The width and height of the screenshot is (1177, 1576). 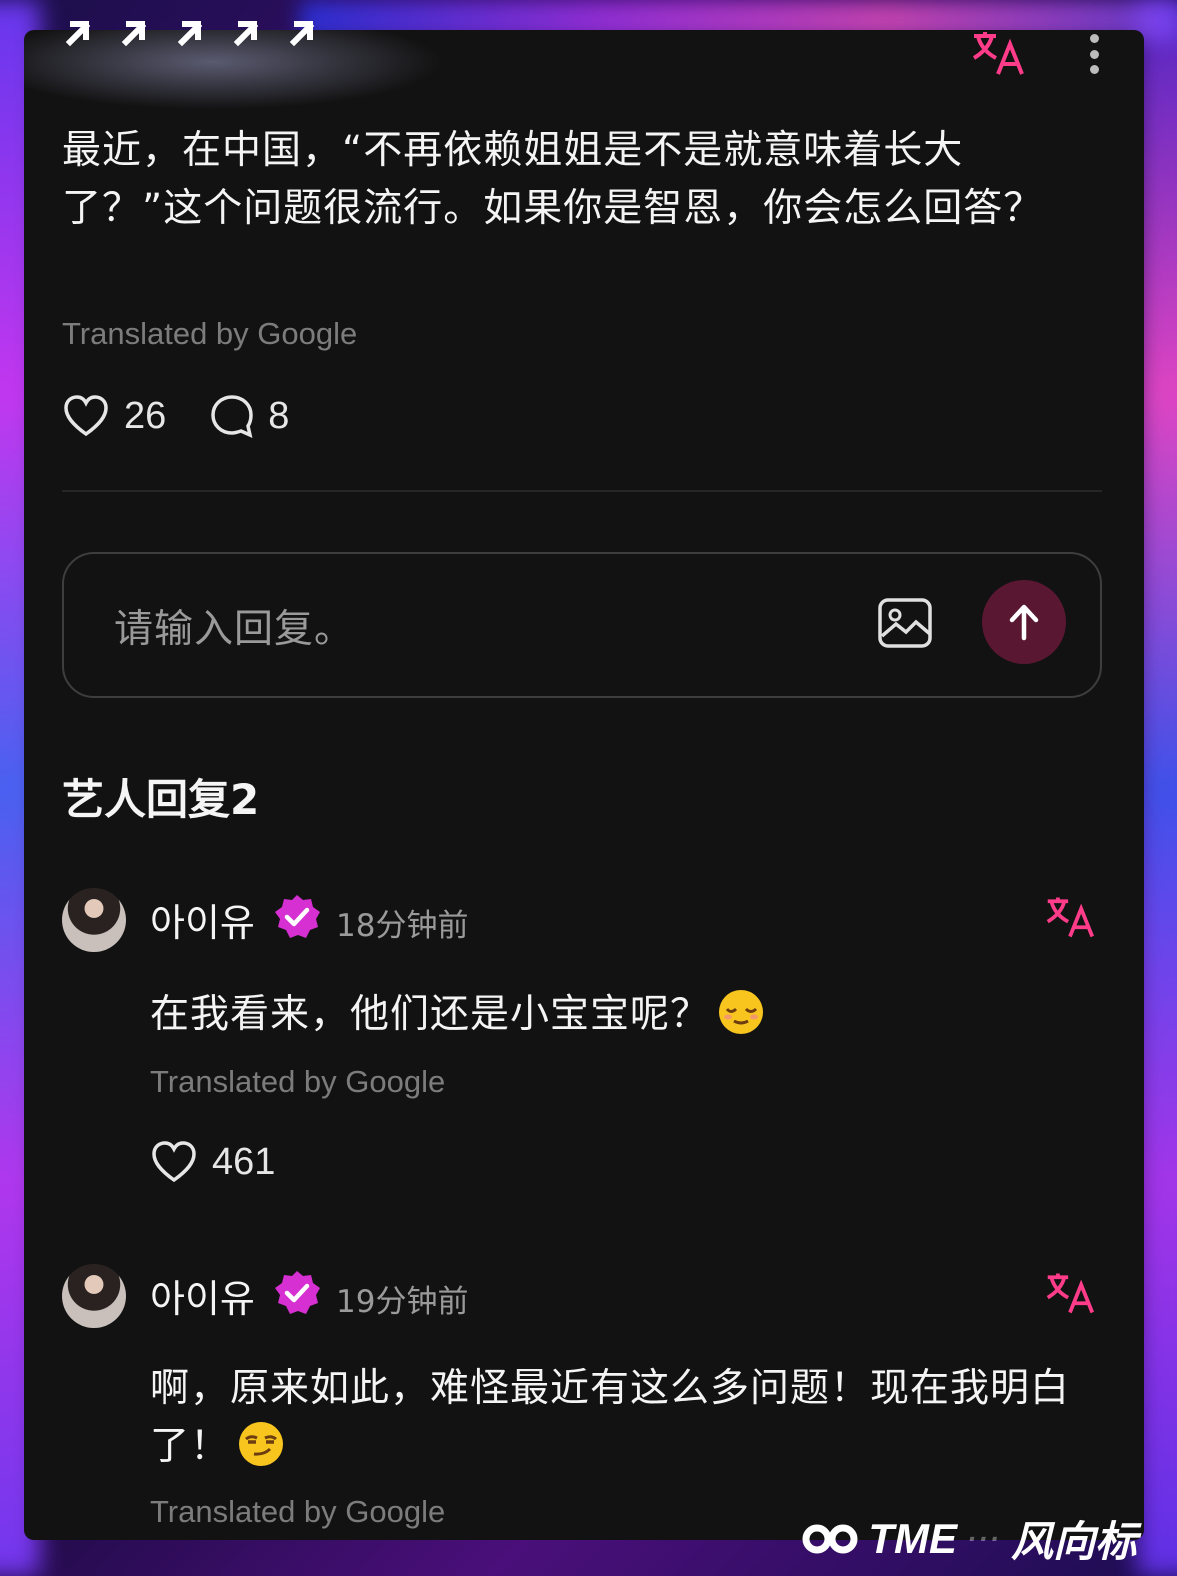 What do you see at coordinates (741, 1012) in the screenshot?
I see `relieved-face-emoji-icon` at bounding box center [741, 1012].